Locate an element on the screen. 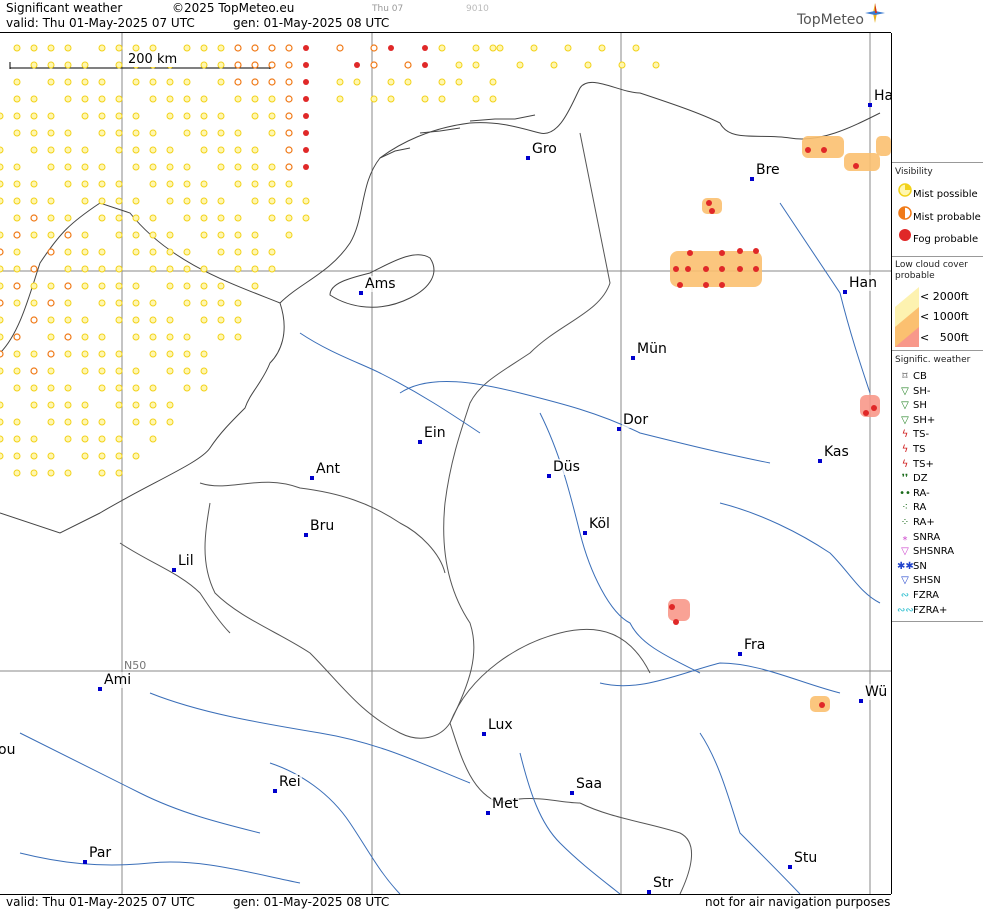 This screenshot has width=983, height=910. city-label: Han is located at coordinates (863, 283).